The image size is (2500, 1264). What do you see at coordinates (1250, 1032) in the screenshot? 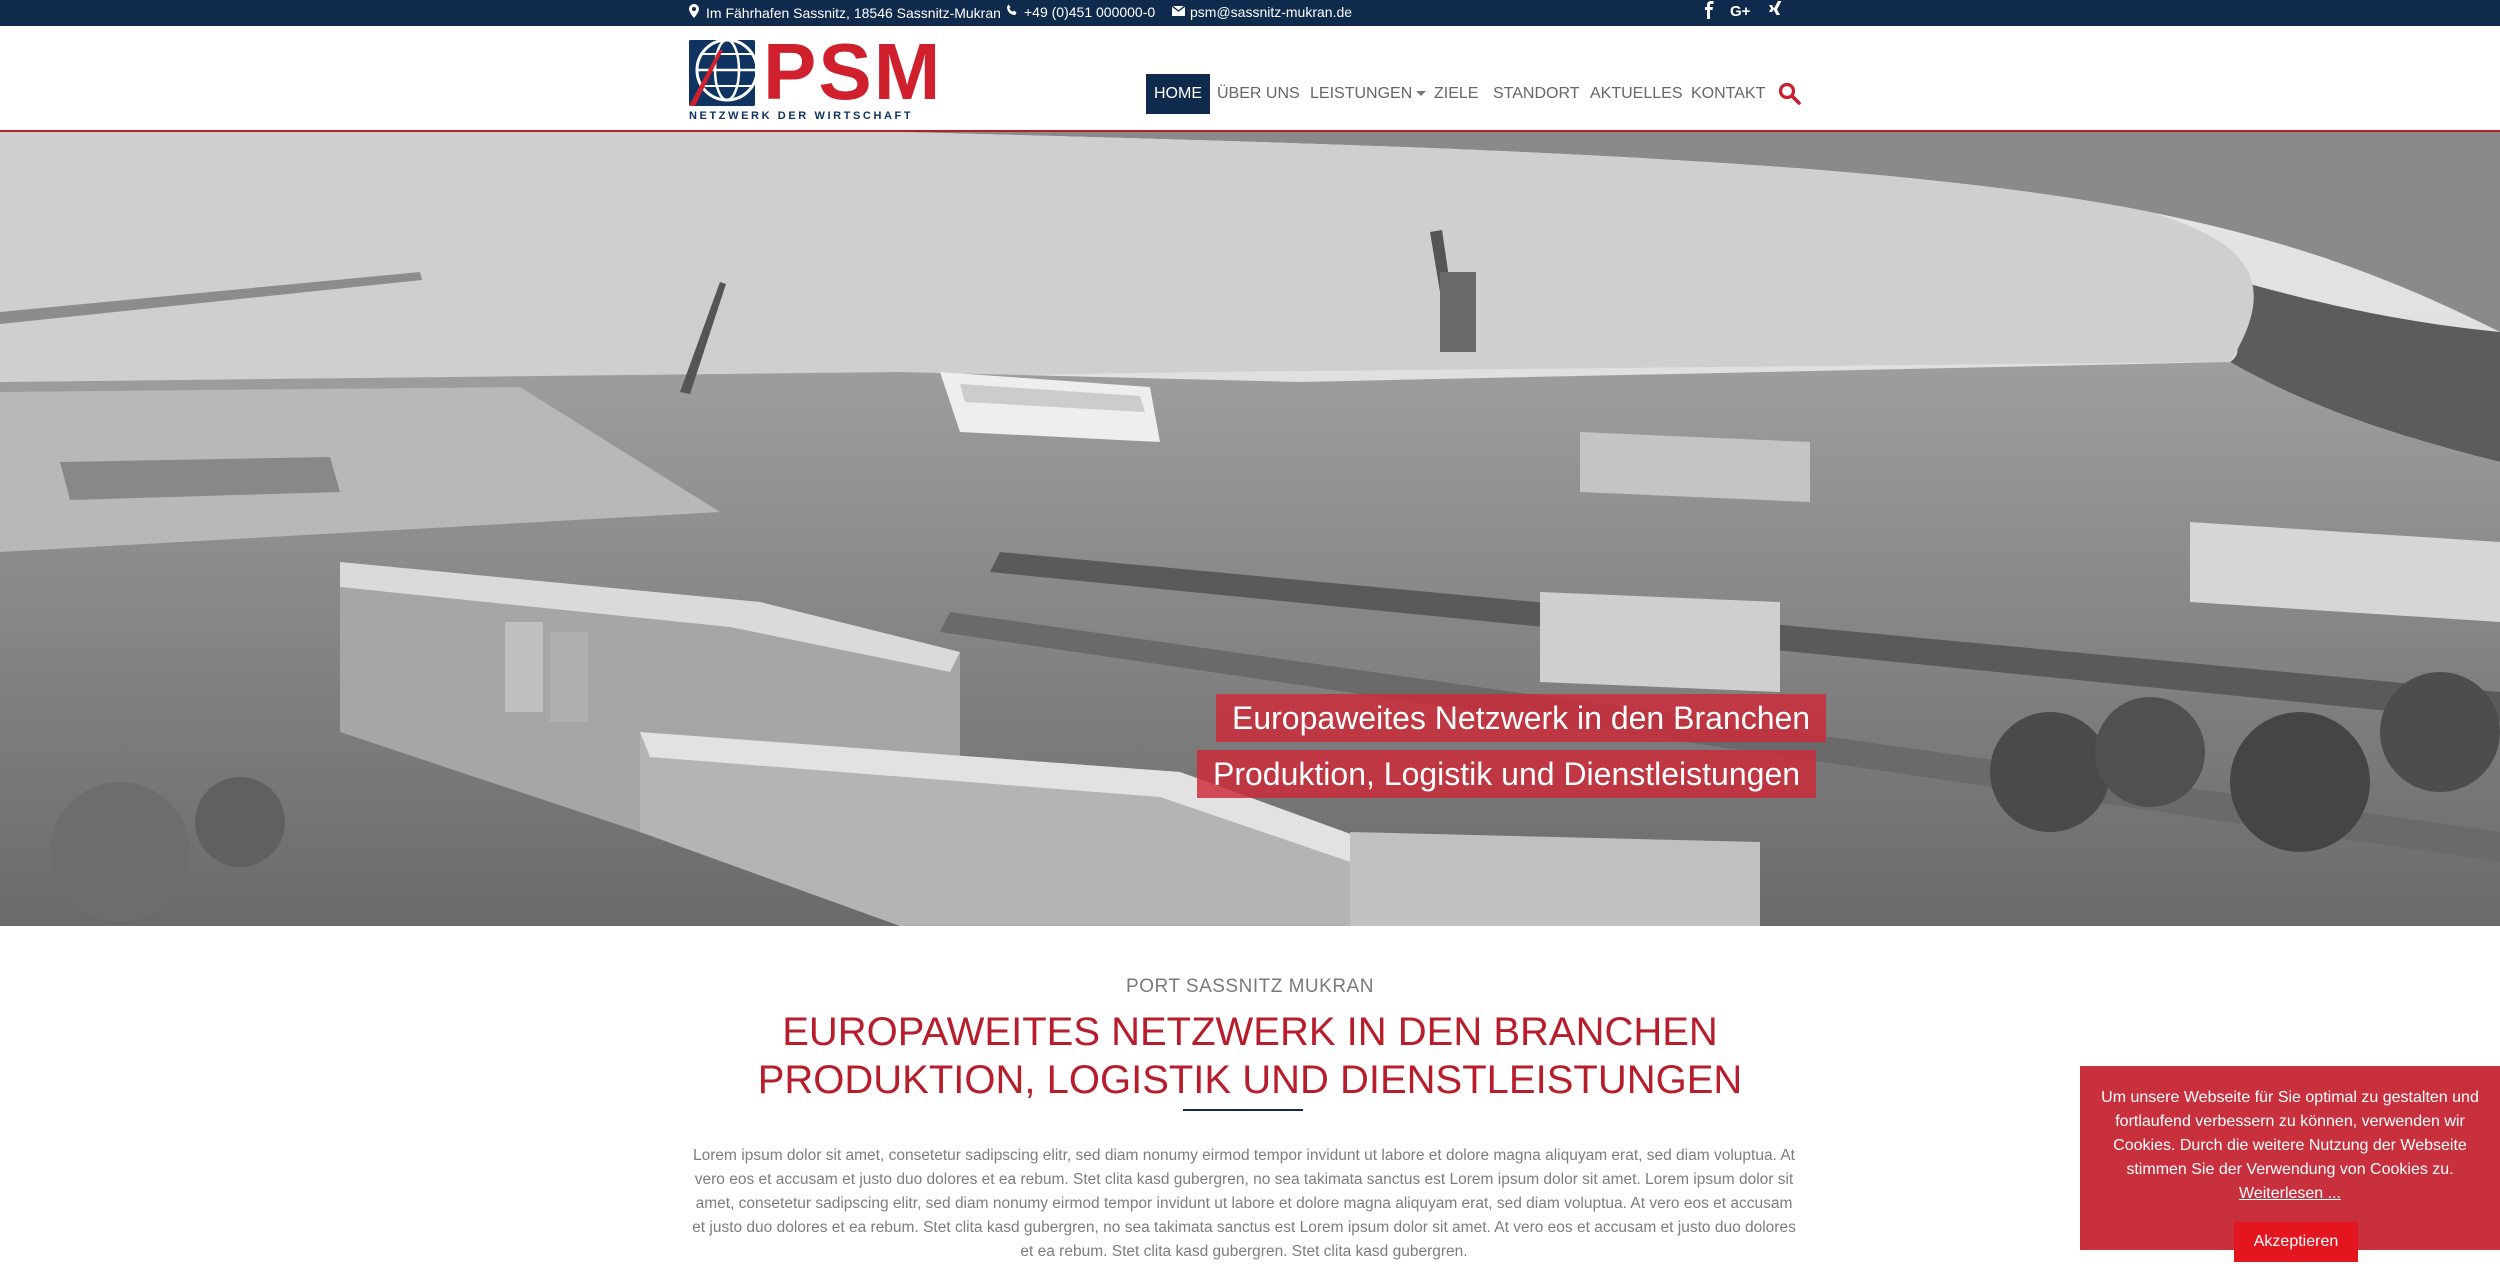
I see `section-headline-line1: EUROPAWEITES NETZWERK IN DEN BRANCHEN` at bounding box center [1250, 1032].